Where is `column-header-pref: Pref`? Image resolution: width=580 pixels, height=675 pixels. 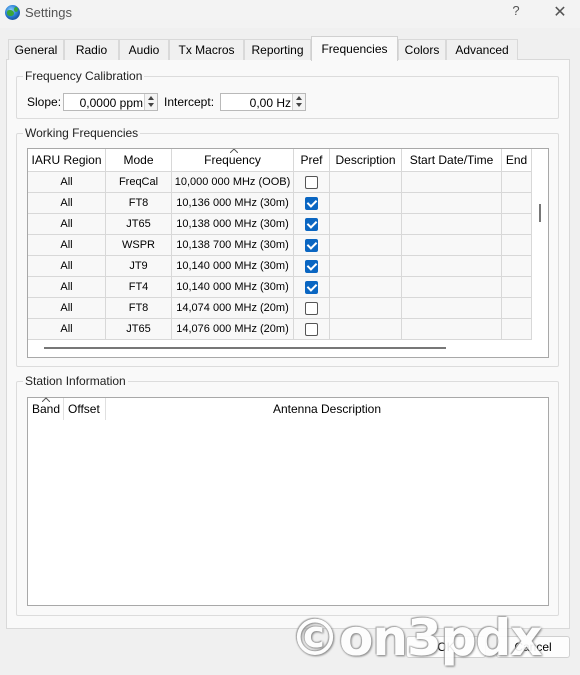 column-header-pref: Pref is located at coordinates (312, 160).